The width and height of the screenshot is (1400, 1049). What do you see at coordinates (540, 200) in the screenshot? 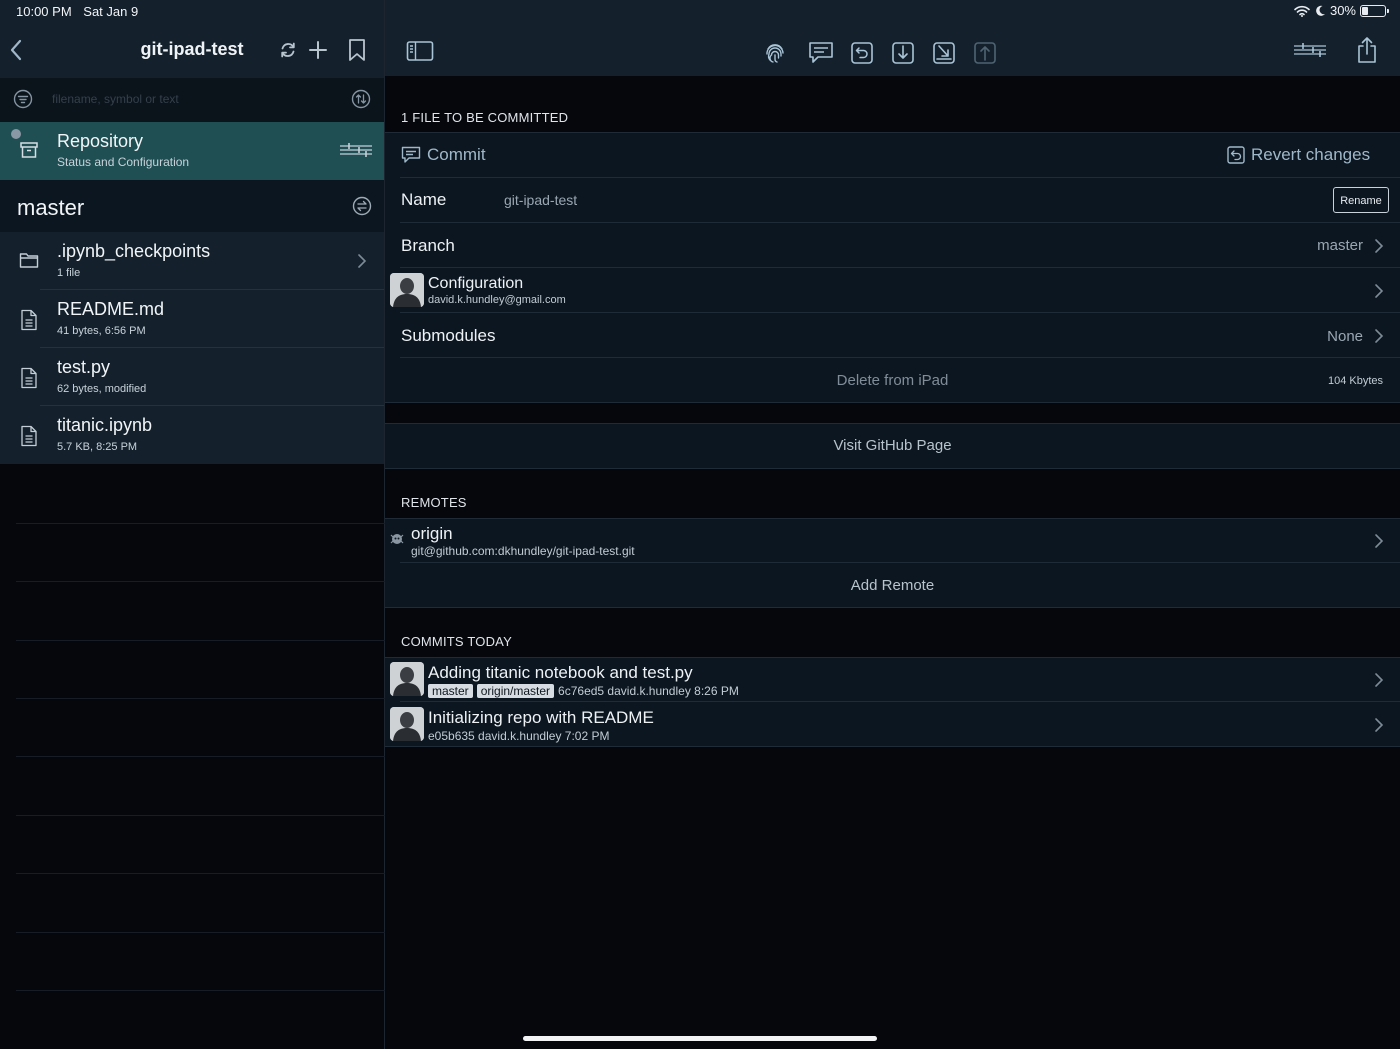
I see `name-field: git-ipad-test` at bounding box center [540, 200].